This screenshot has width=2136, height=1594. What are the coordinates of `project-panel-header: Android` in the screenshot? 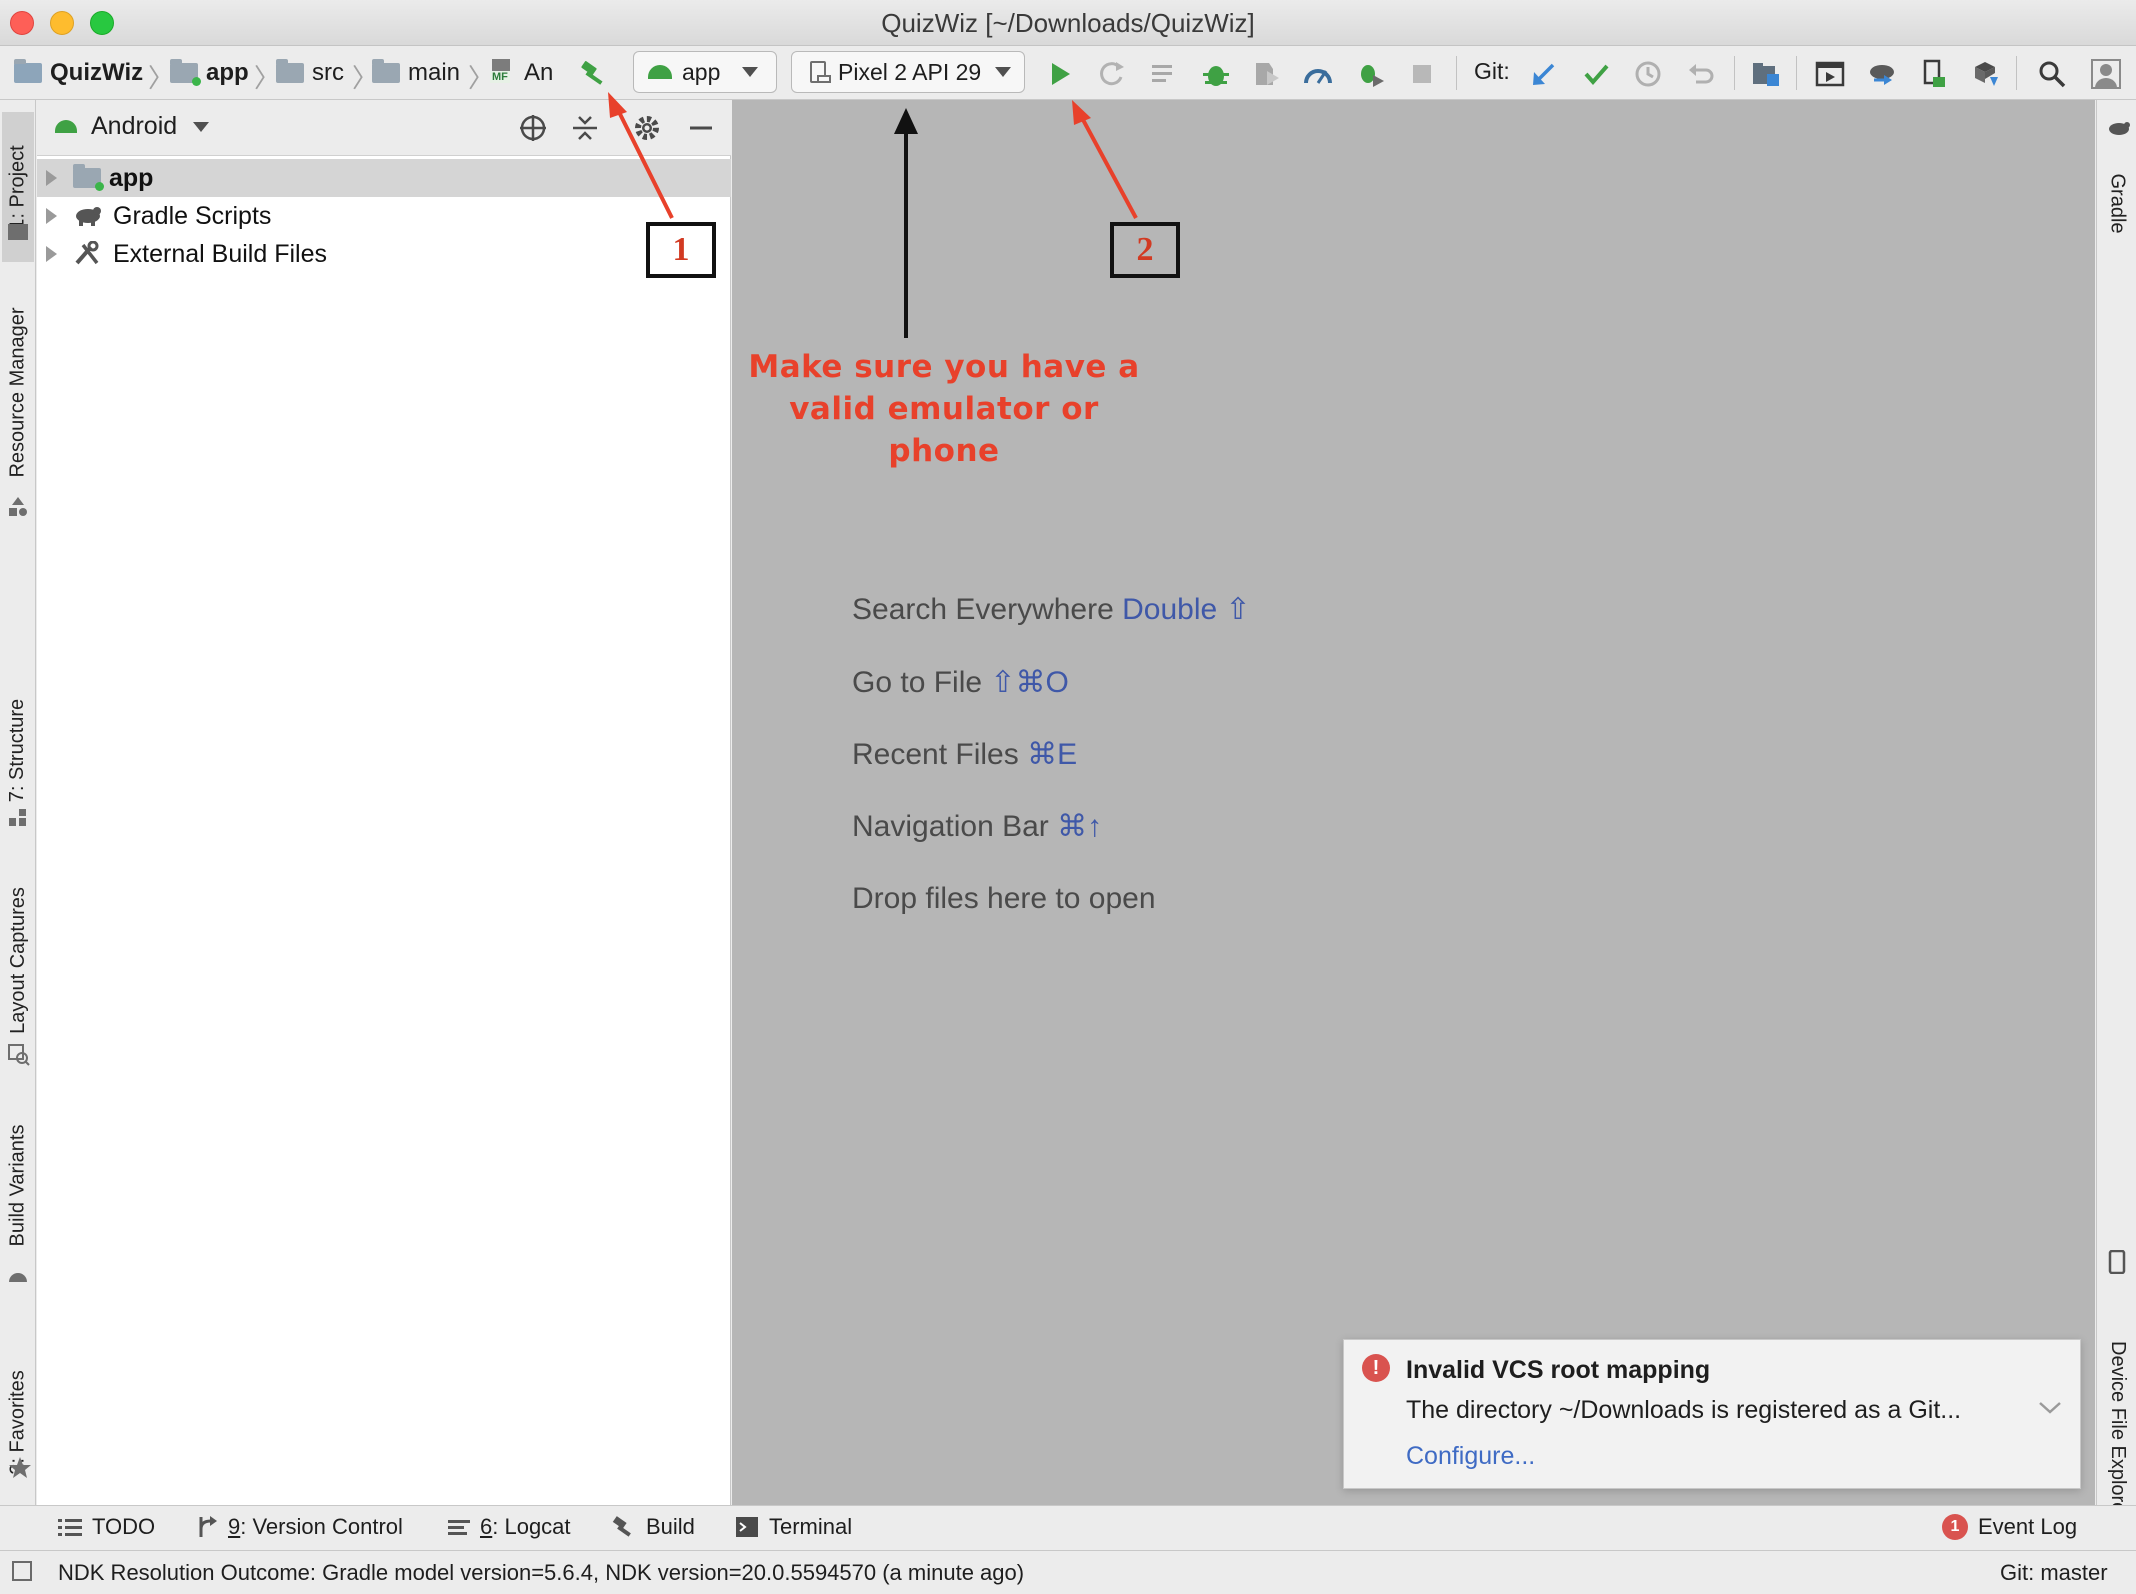 It's located at (384, 128).